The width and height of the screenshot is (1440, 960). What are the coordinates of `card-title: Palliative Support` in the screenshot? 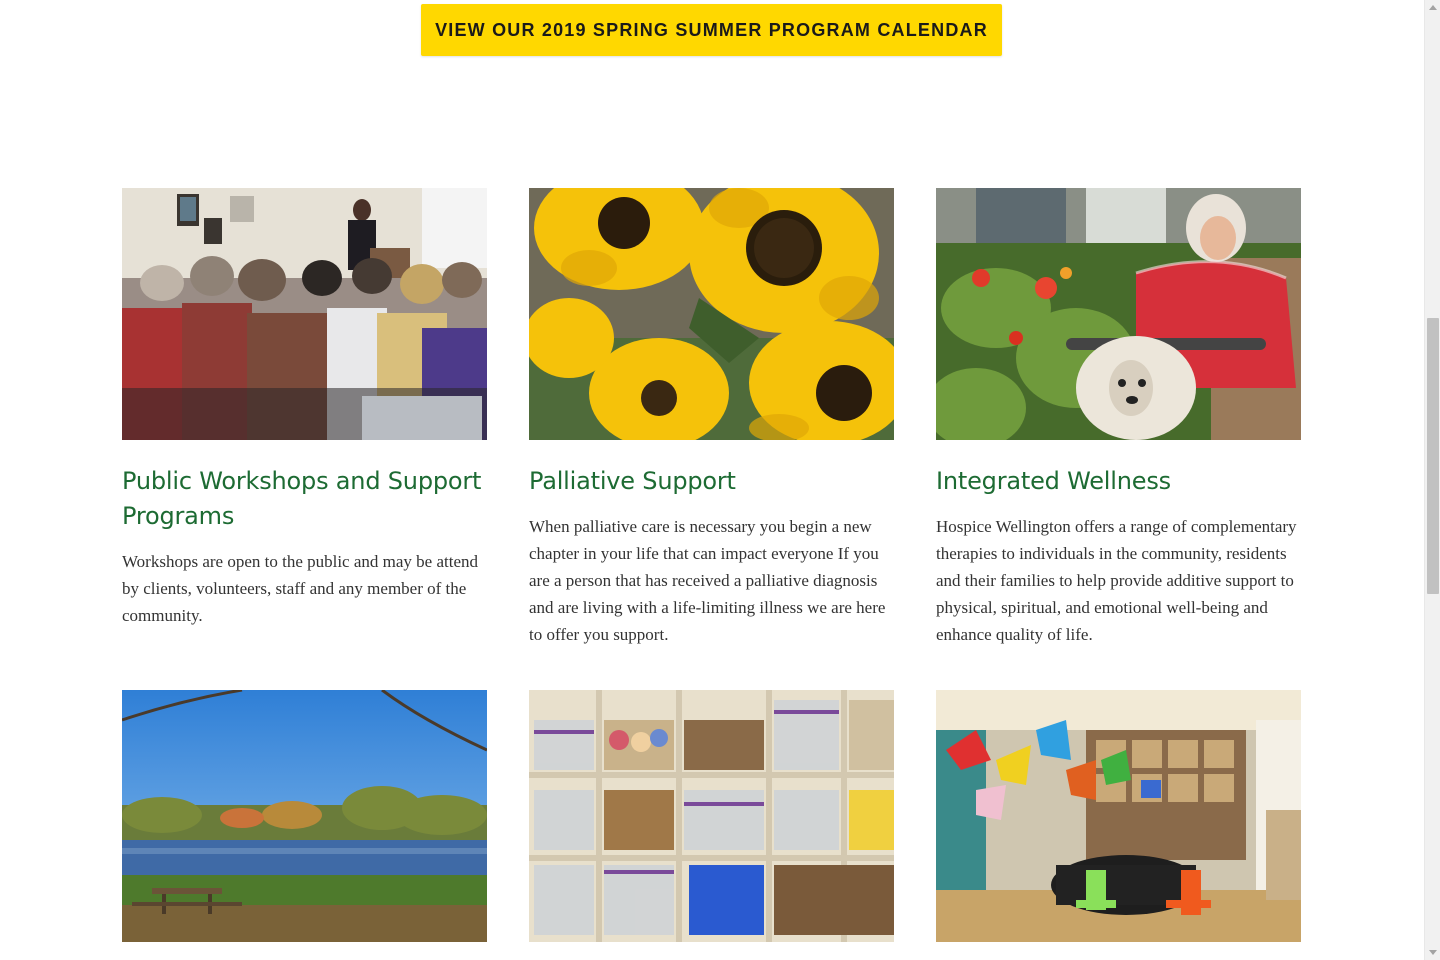 It's located at (711, 481).